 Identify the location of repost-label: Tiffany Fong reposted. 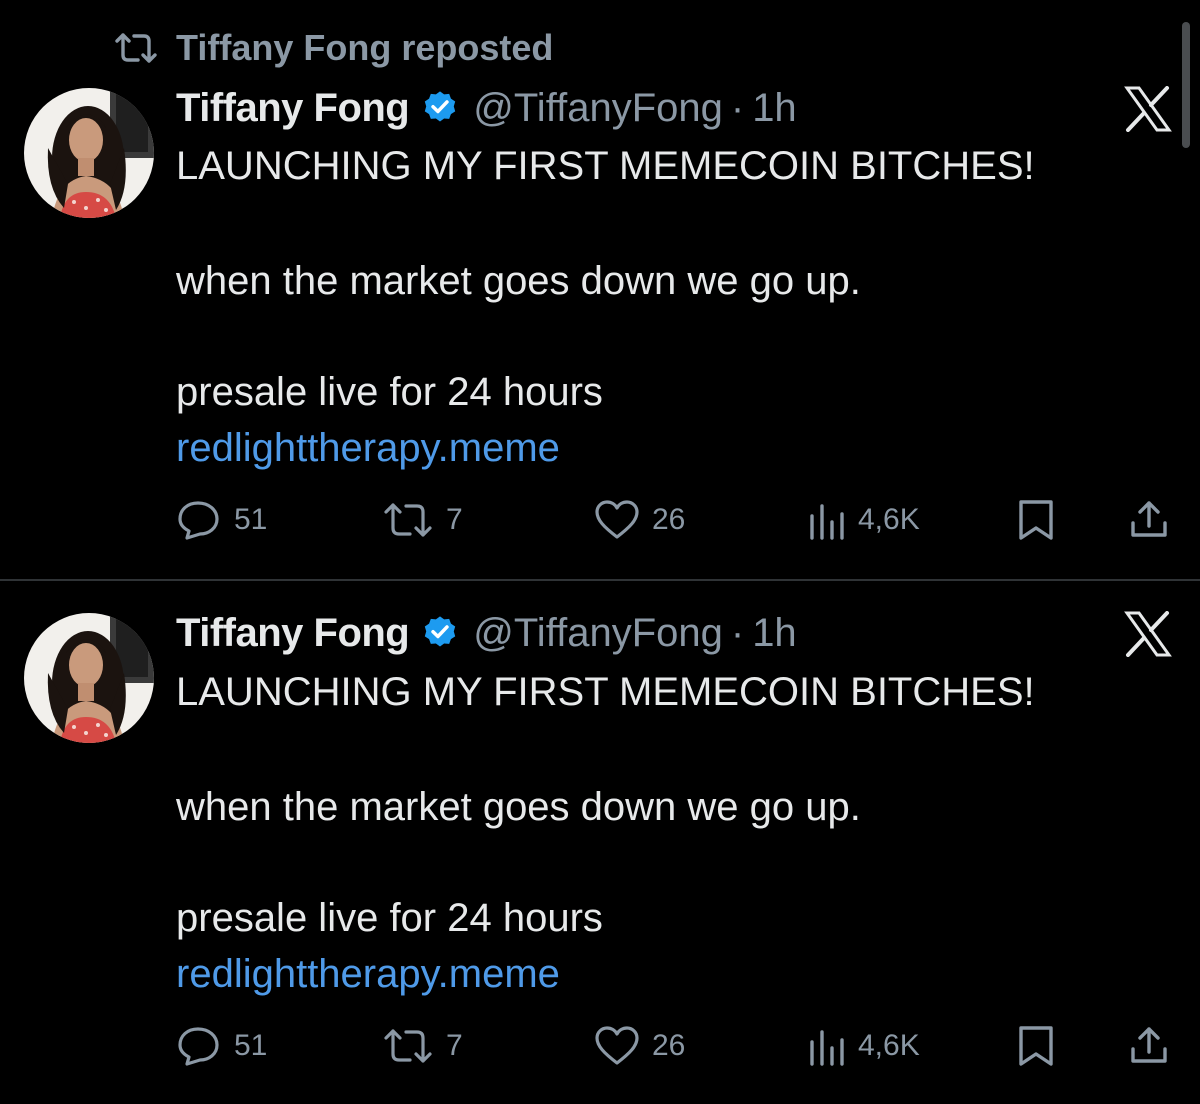
(365, 47).